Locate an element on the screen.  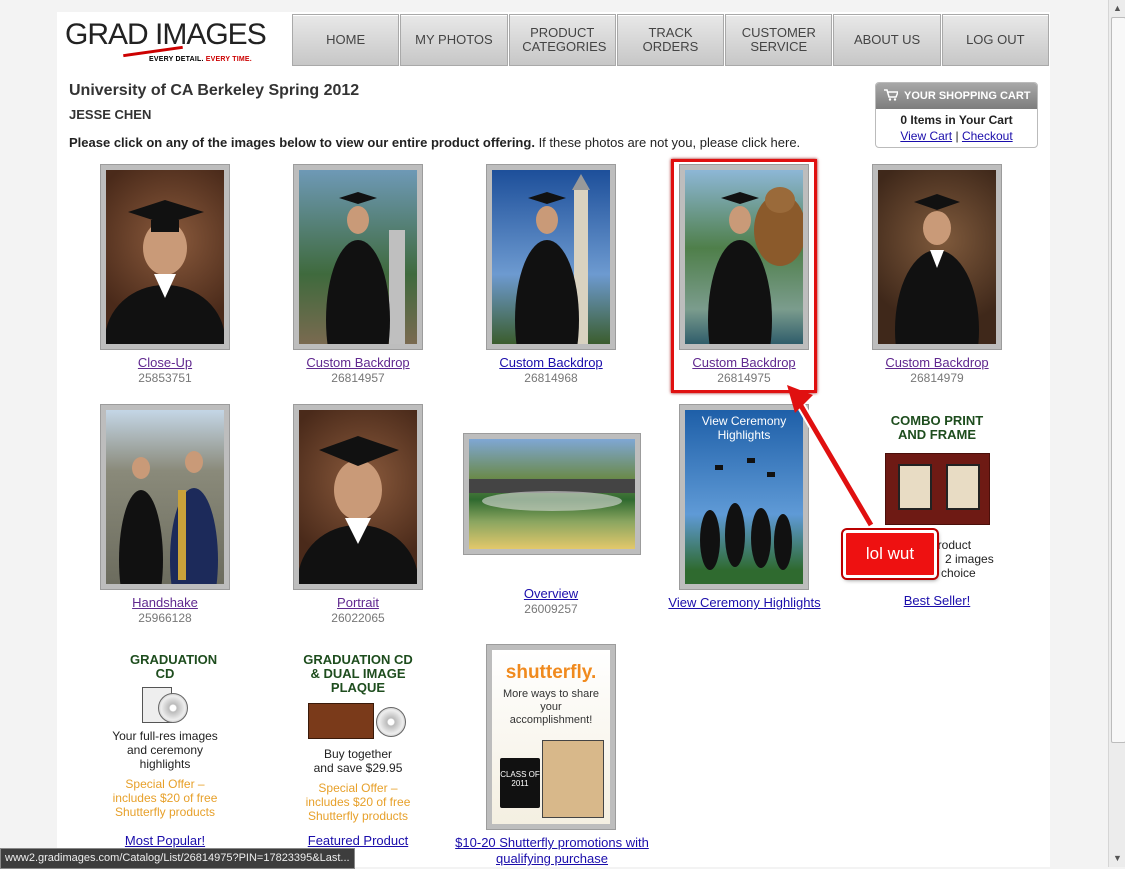
photo-number: 25966128 is located at coordinates (165, 618).